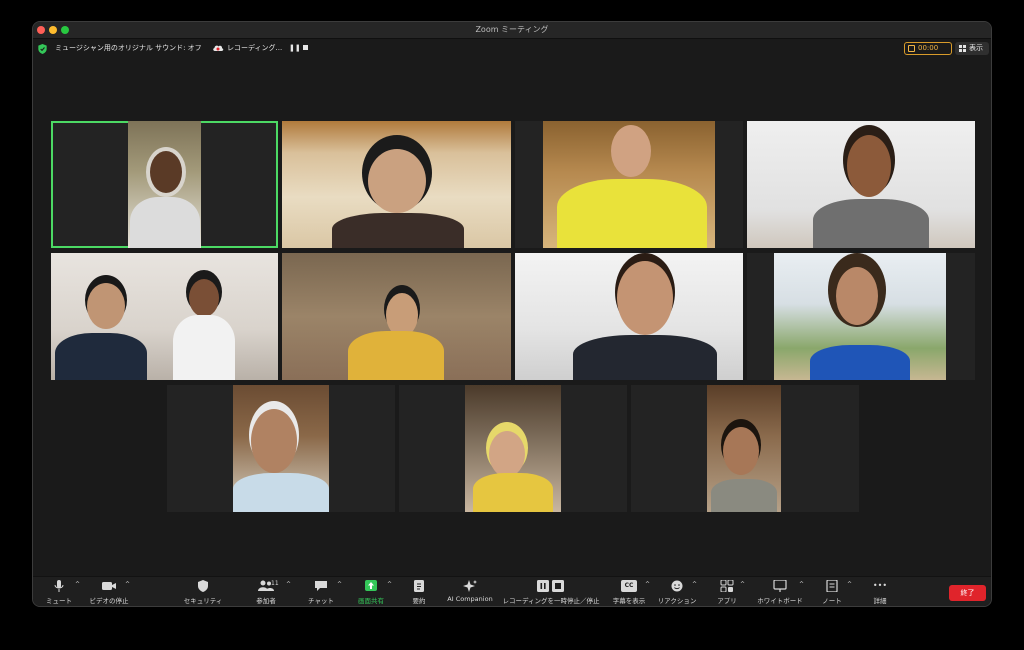  Describe the element at coordinates (727, 601) in the screenshot. I see `apps-label: アプリ` at that location.